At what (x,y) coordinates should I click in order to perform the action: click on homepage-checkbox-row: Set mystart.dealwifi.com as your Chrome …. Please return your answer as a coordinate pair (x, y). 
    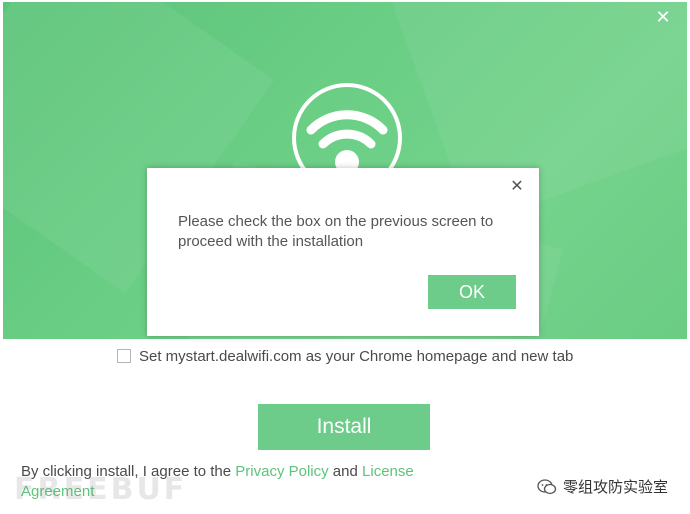
    Looking at the image, I should click on (345, 356).